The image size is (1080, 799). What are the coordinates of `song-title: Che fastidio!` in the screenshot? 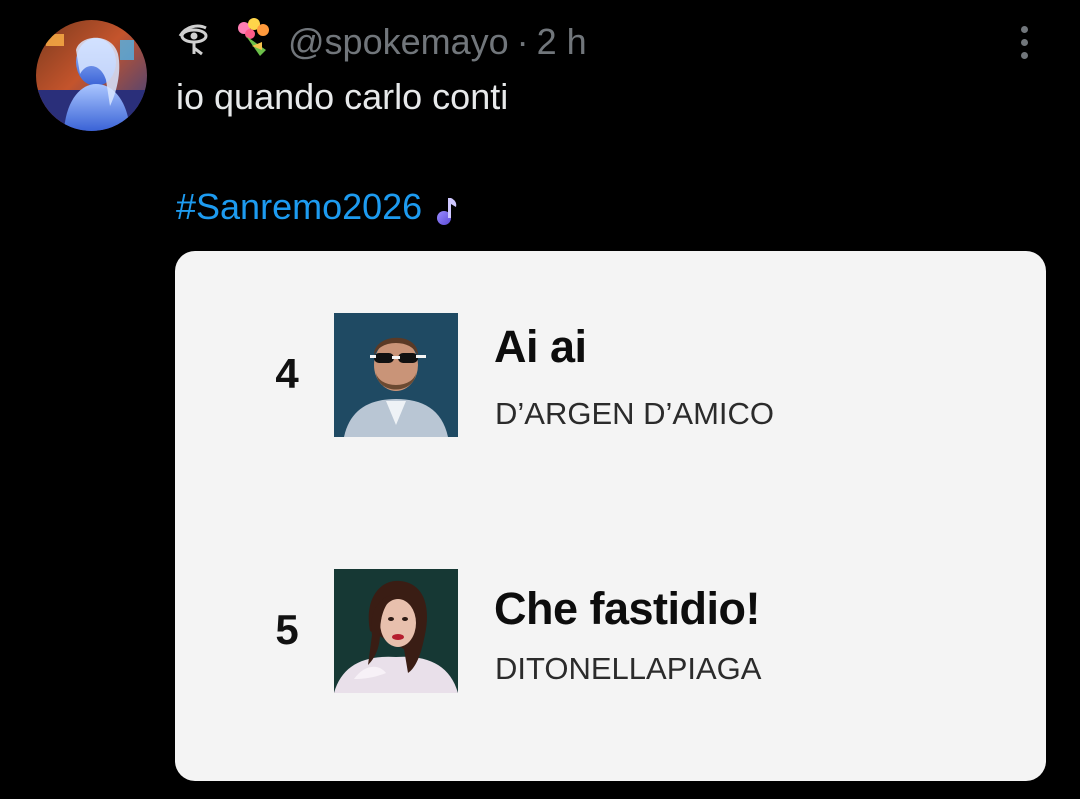 It's located at (627, 608).